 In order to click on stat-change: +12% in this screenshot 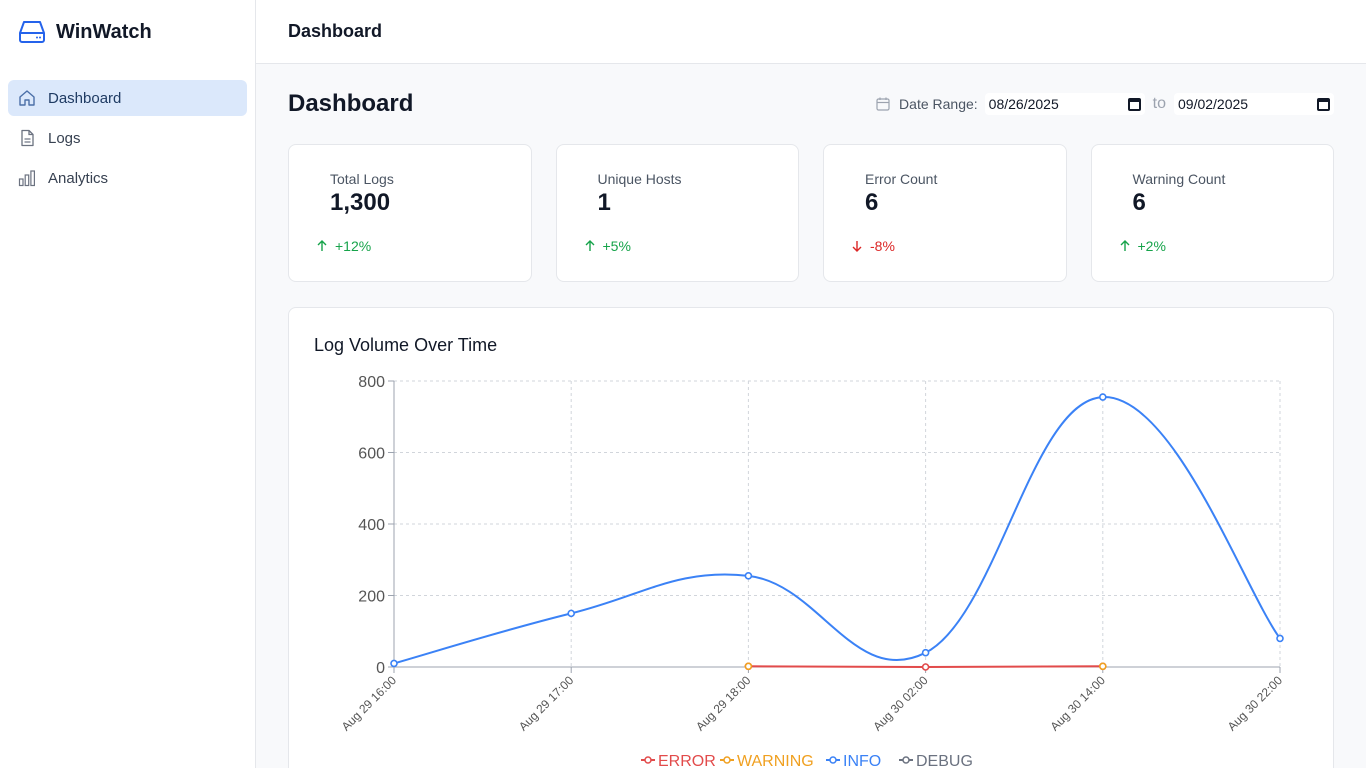, I will do `click(343, 246)`.